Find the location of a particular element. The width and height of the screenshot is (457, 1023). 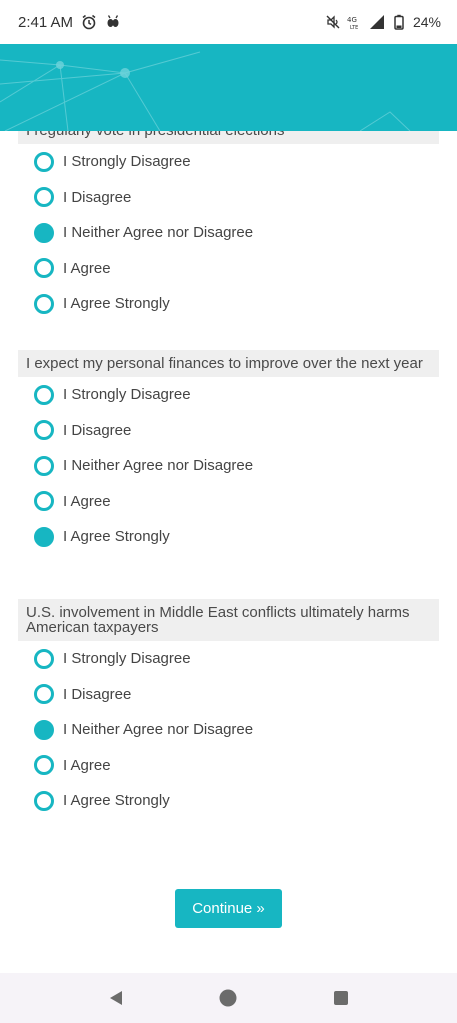

battery-percent: 24% is located at coordinates (426, 22).